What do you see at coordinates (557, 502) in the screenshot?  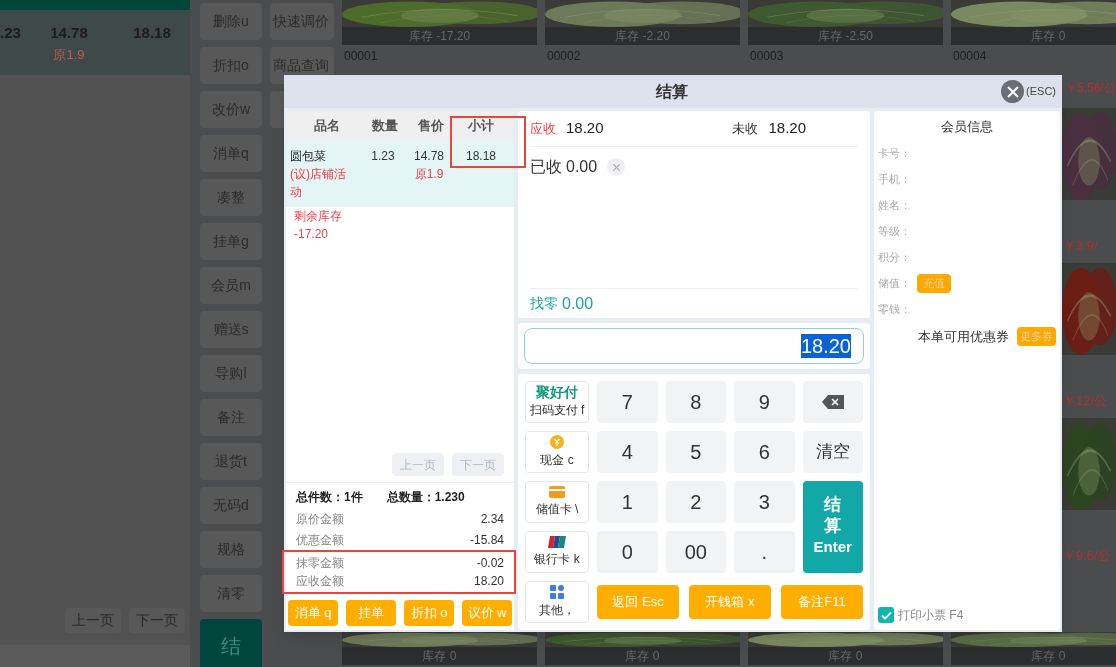 I see `payment-method-button: 储值卡 \` at bounding box center [557, 502].